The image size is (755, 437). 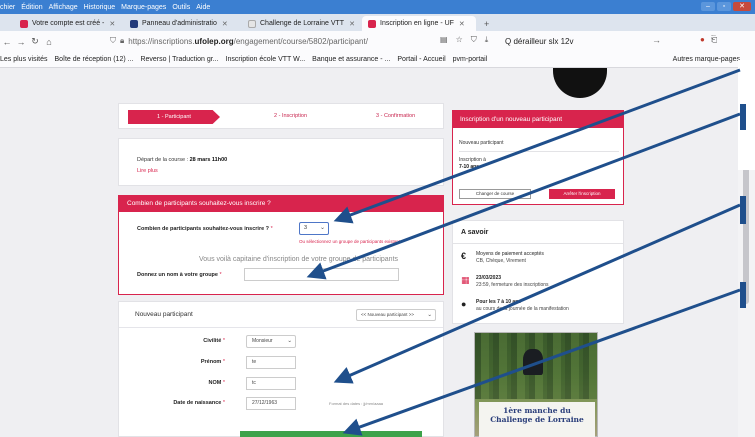 What do you see at coordinates (271, 362) in the screenshot?
I see `prenom-input: te` at bounding box center [271, 362].